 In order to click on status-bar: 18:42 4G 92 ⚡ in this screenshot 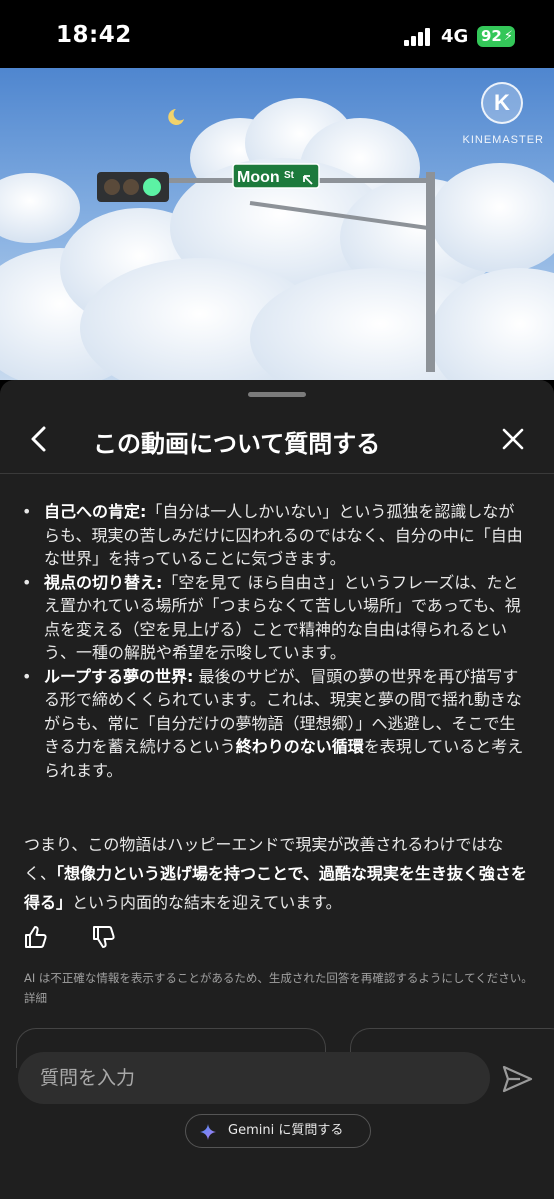, I will do `click(277, 34)`.